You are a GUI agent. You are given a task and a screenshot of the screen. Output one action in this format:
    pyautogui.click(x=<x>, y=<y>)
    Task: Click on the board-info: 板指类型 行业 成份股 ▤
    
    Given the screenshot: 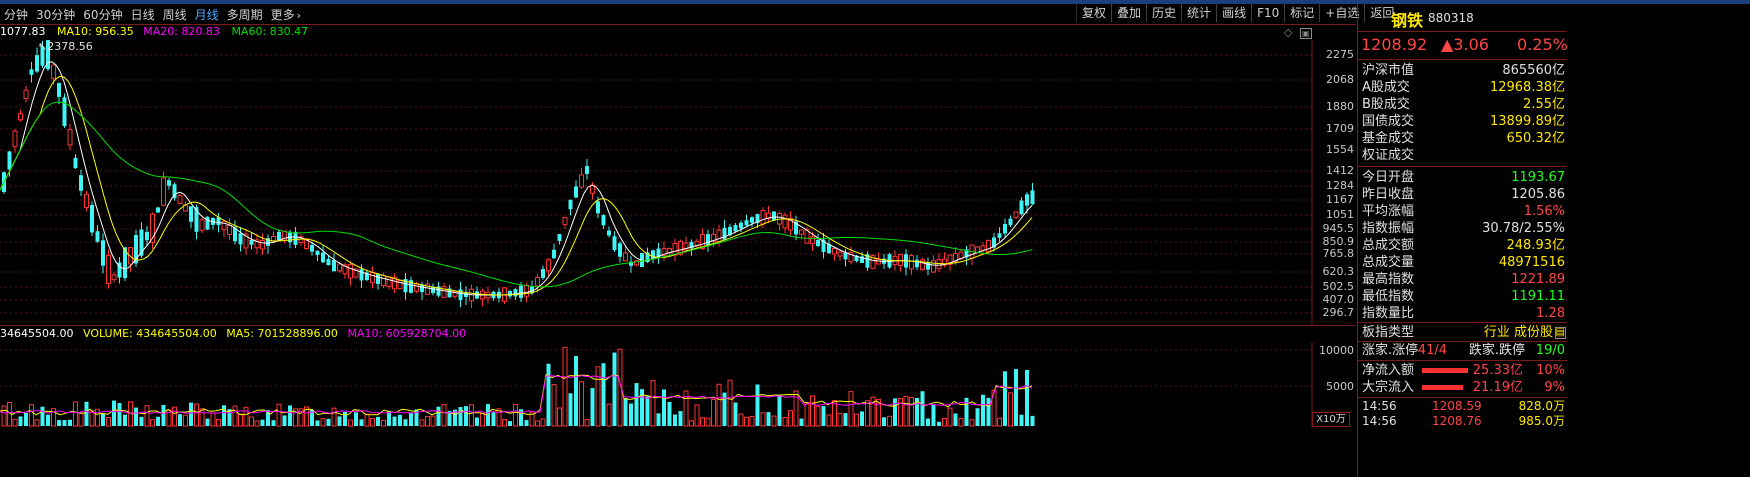 What is the action you would take?
    pyautogui.click(x=1462, y=332)
    